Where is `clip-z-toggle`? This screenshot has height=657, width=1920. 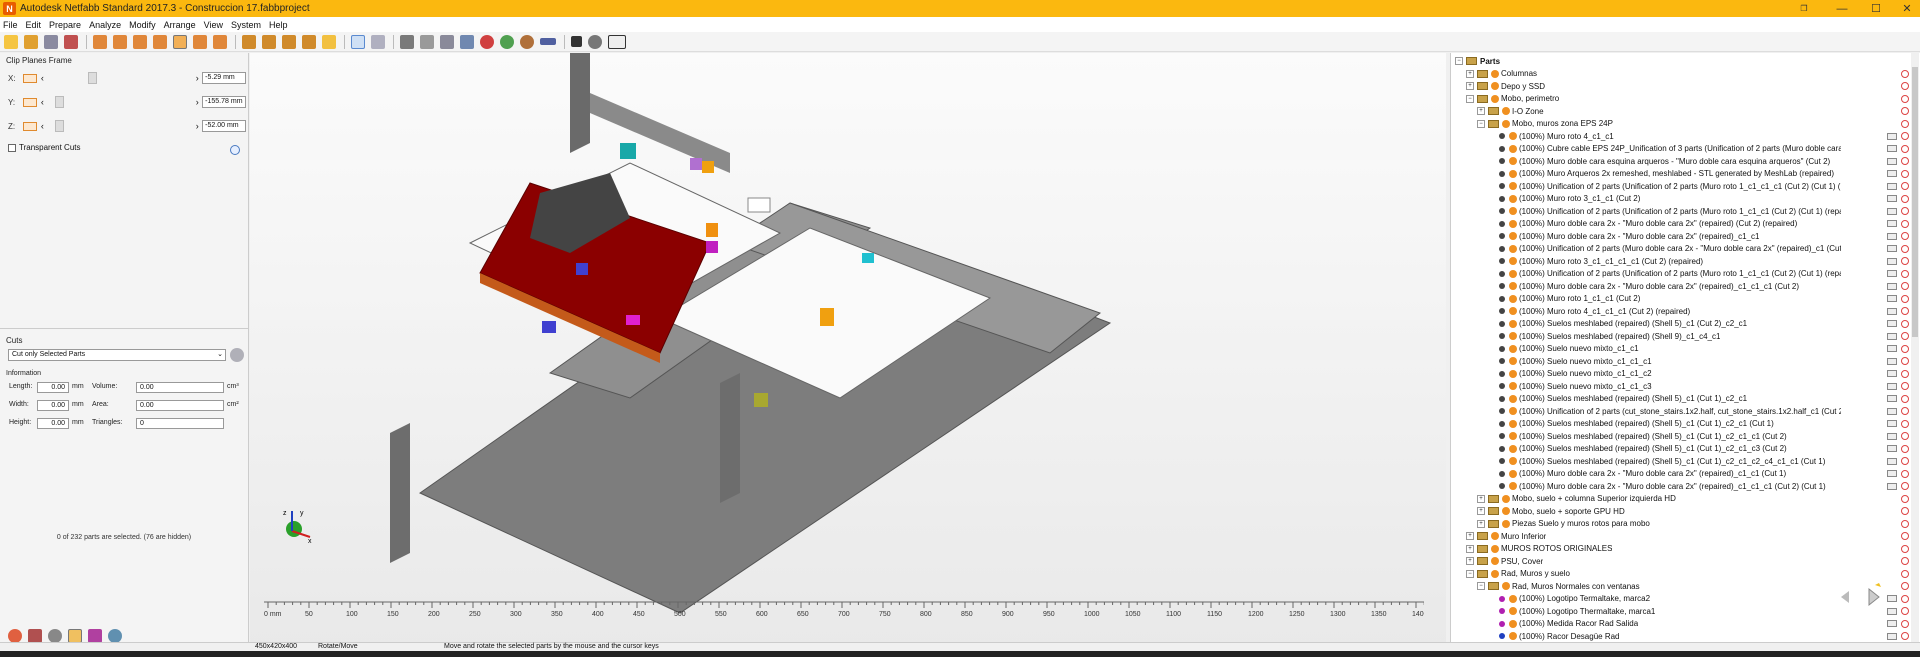
clip-z-toggle is located at coordinates (29, 126).